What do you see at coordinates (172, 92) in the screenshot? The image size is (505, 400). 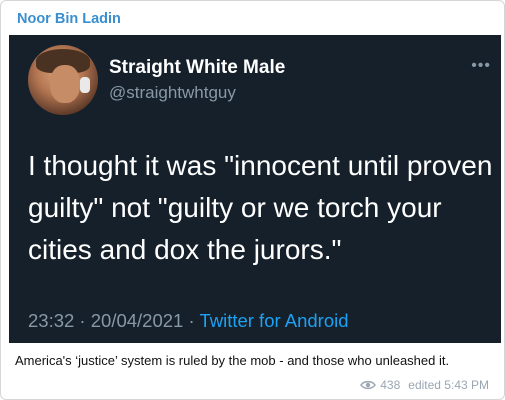 I see `tweet-handle: @straightwhtguy` at bounding box center [172, 92].